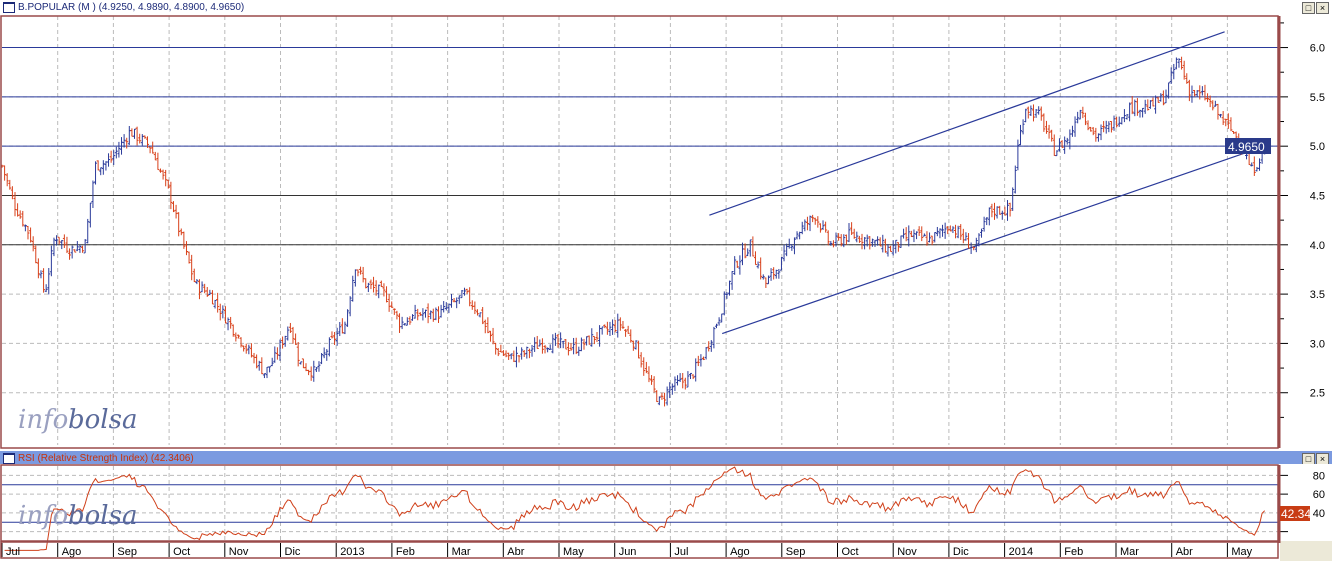 This screenshot has width=1332, height=561. I want to click on x-tick-label: Jun, so click(628, 552).